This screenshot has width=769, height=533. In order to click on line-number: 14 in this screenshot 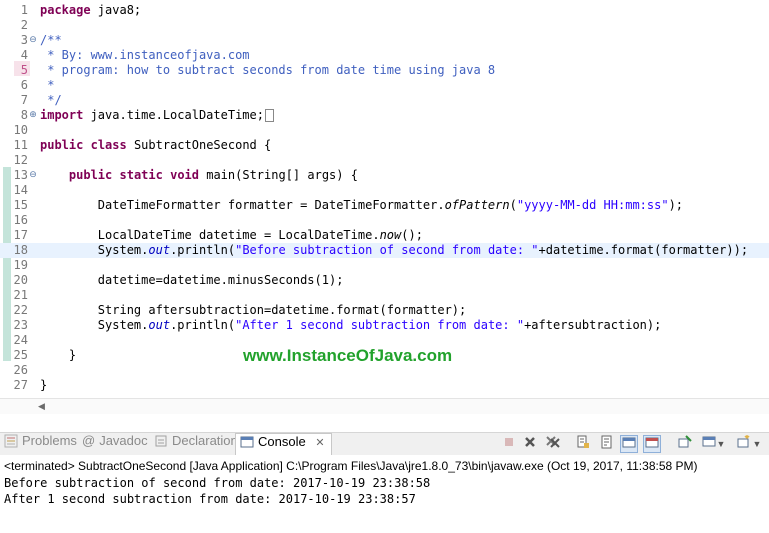, I will do `click(20, 190)`.